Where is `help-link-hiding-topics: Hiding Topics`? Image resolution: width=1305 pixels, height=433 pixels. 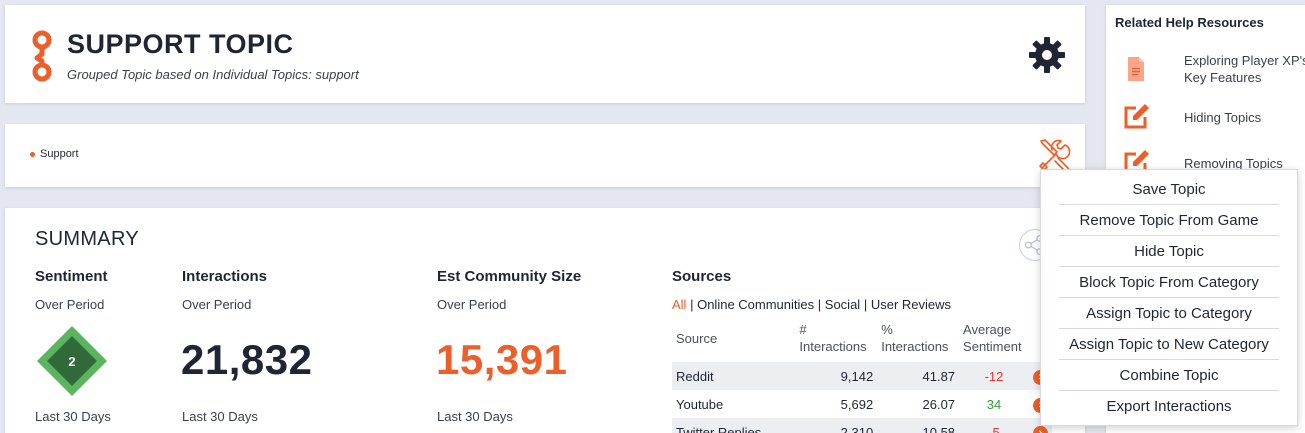
help-link-hiding-topics: Hiding Topics is located at coordinates (1205, 117).